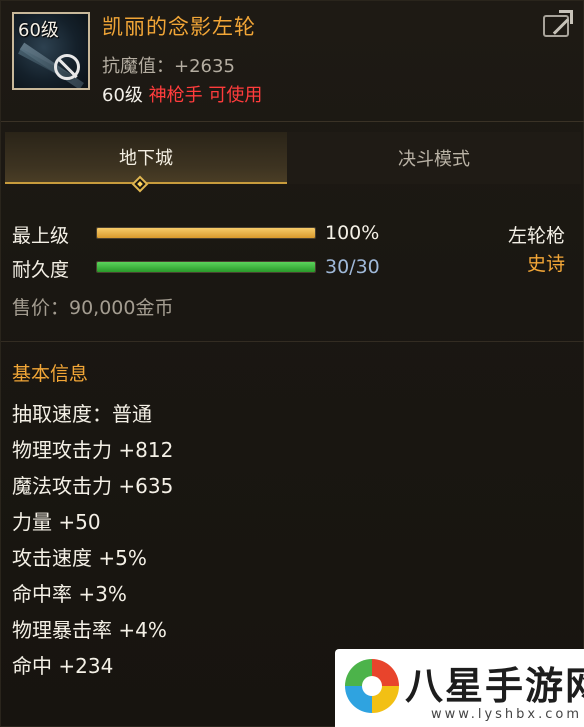  What do you see at coordinates (63, 666) in the screenshot?
I see `attribute-line: 命中 +234` at bounding box center [63, 666].